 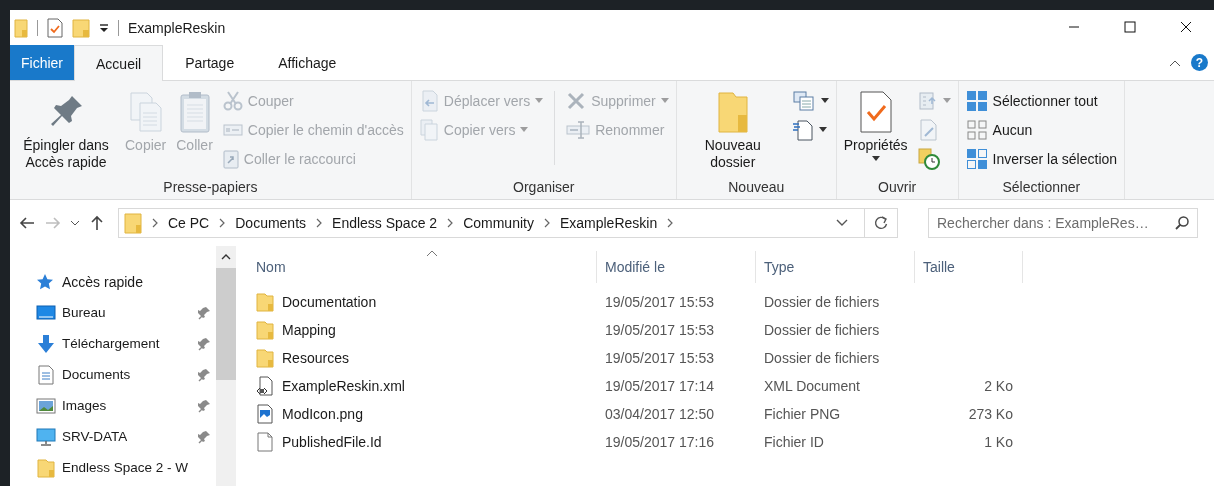 What do you see at coordinates (1041, 129) in the screenshot?
I see `ribbon-button: Aucun` at bounding box center [1041, 129].